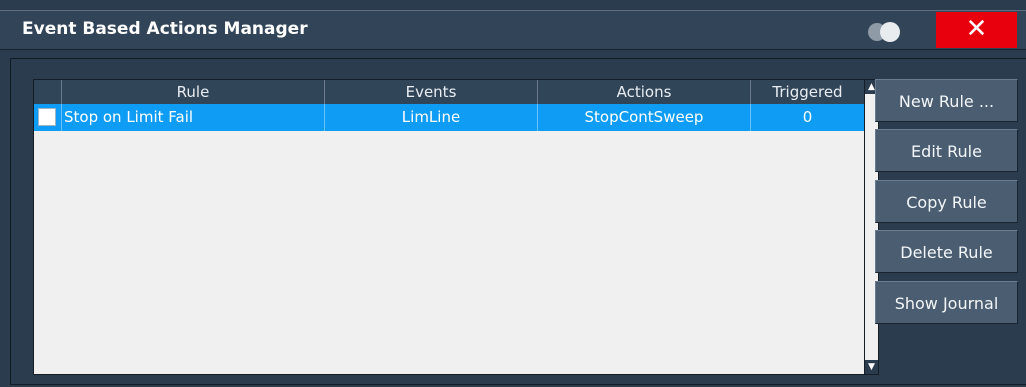 Image resolution: width=1026 pixels, height=387 pixels. I want to click on delete-rule-button: Delete Rule, so click(946, 251).